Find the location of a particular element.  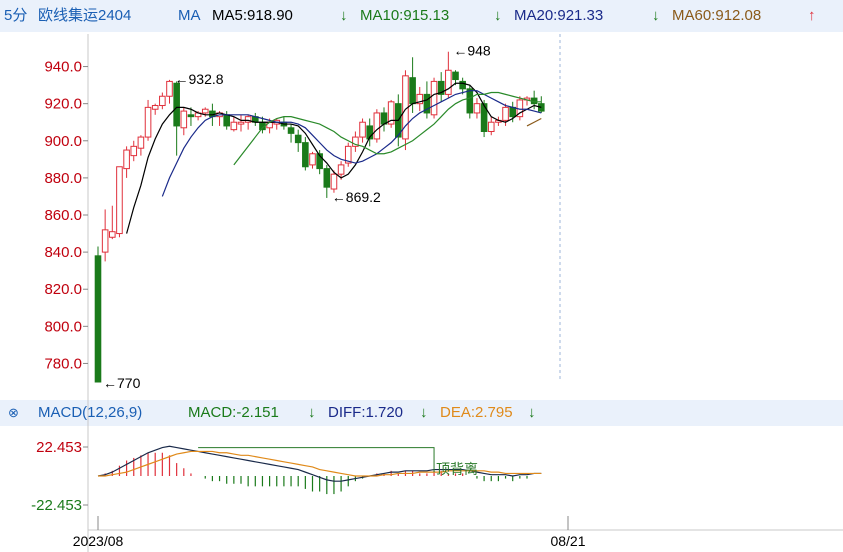

y-tick-label: 820.0 is located at coordinates (63, 289).